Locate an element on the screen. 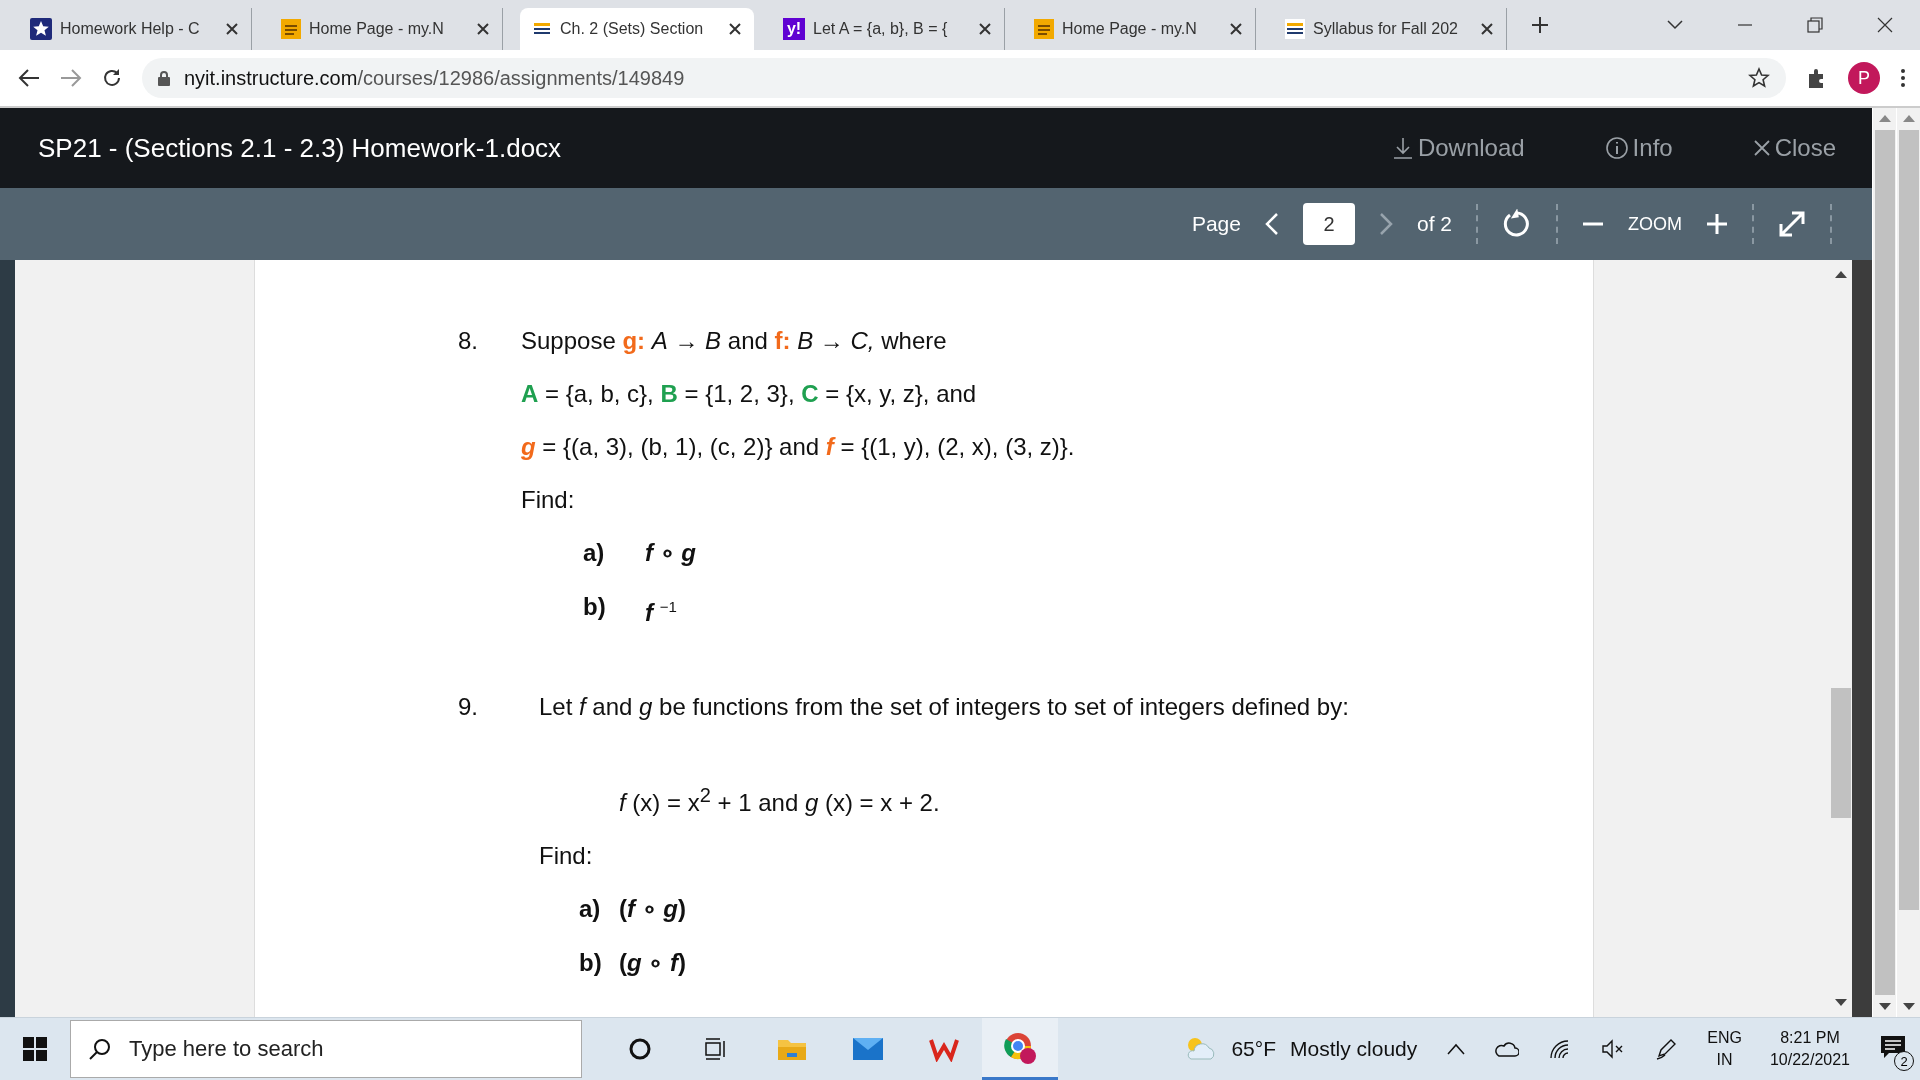 The image size is (1920, 1080). math-expression: f ∘ g is located at coordinates (670, 553).